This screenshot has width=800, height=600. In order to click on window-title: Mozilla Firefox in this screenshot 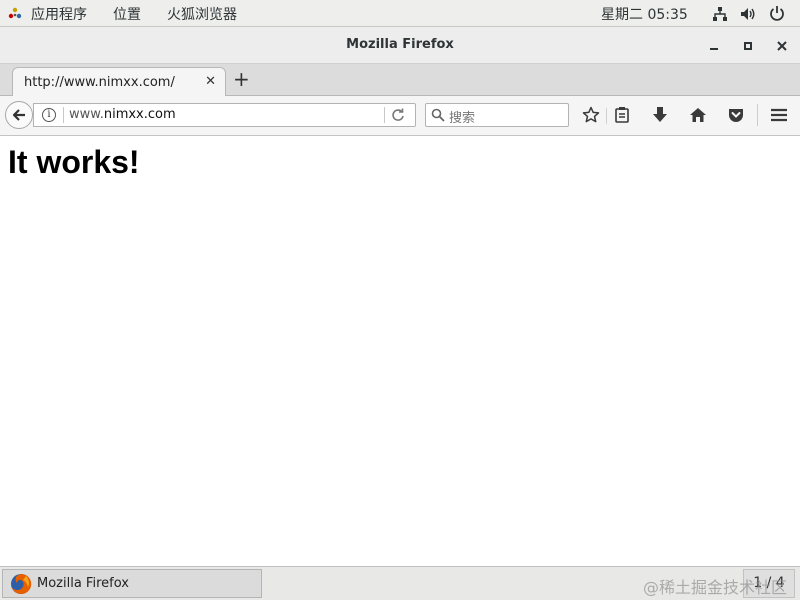, I will do `click(400, 44)`.